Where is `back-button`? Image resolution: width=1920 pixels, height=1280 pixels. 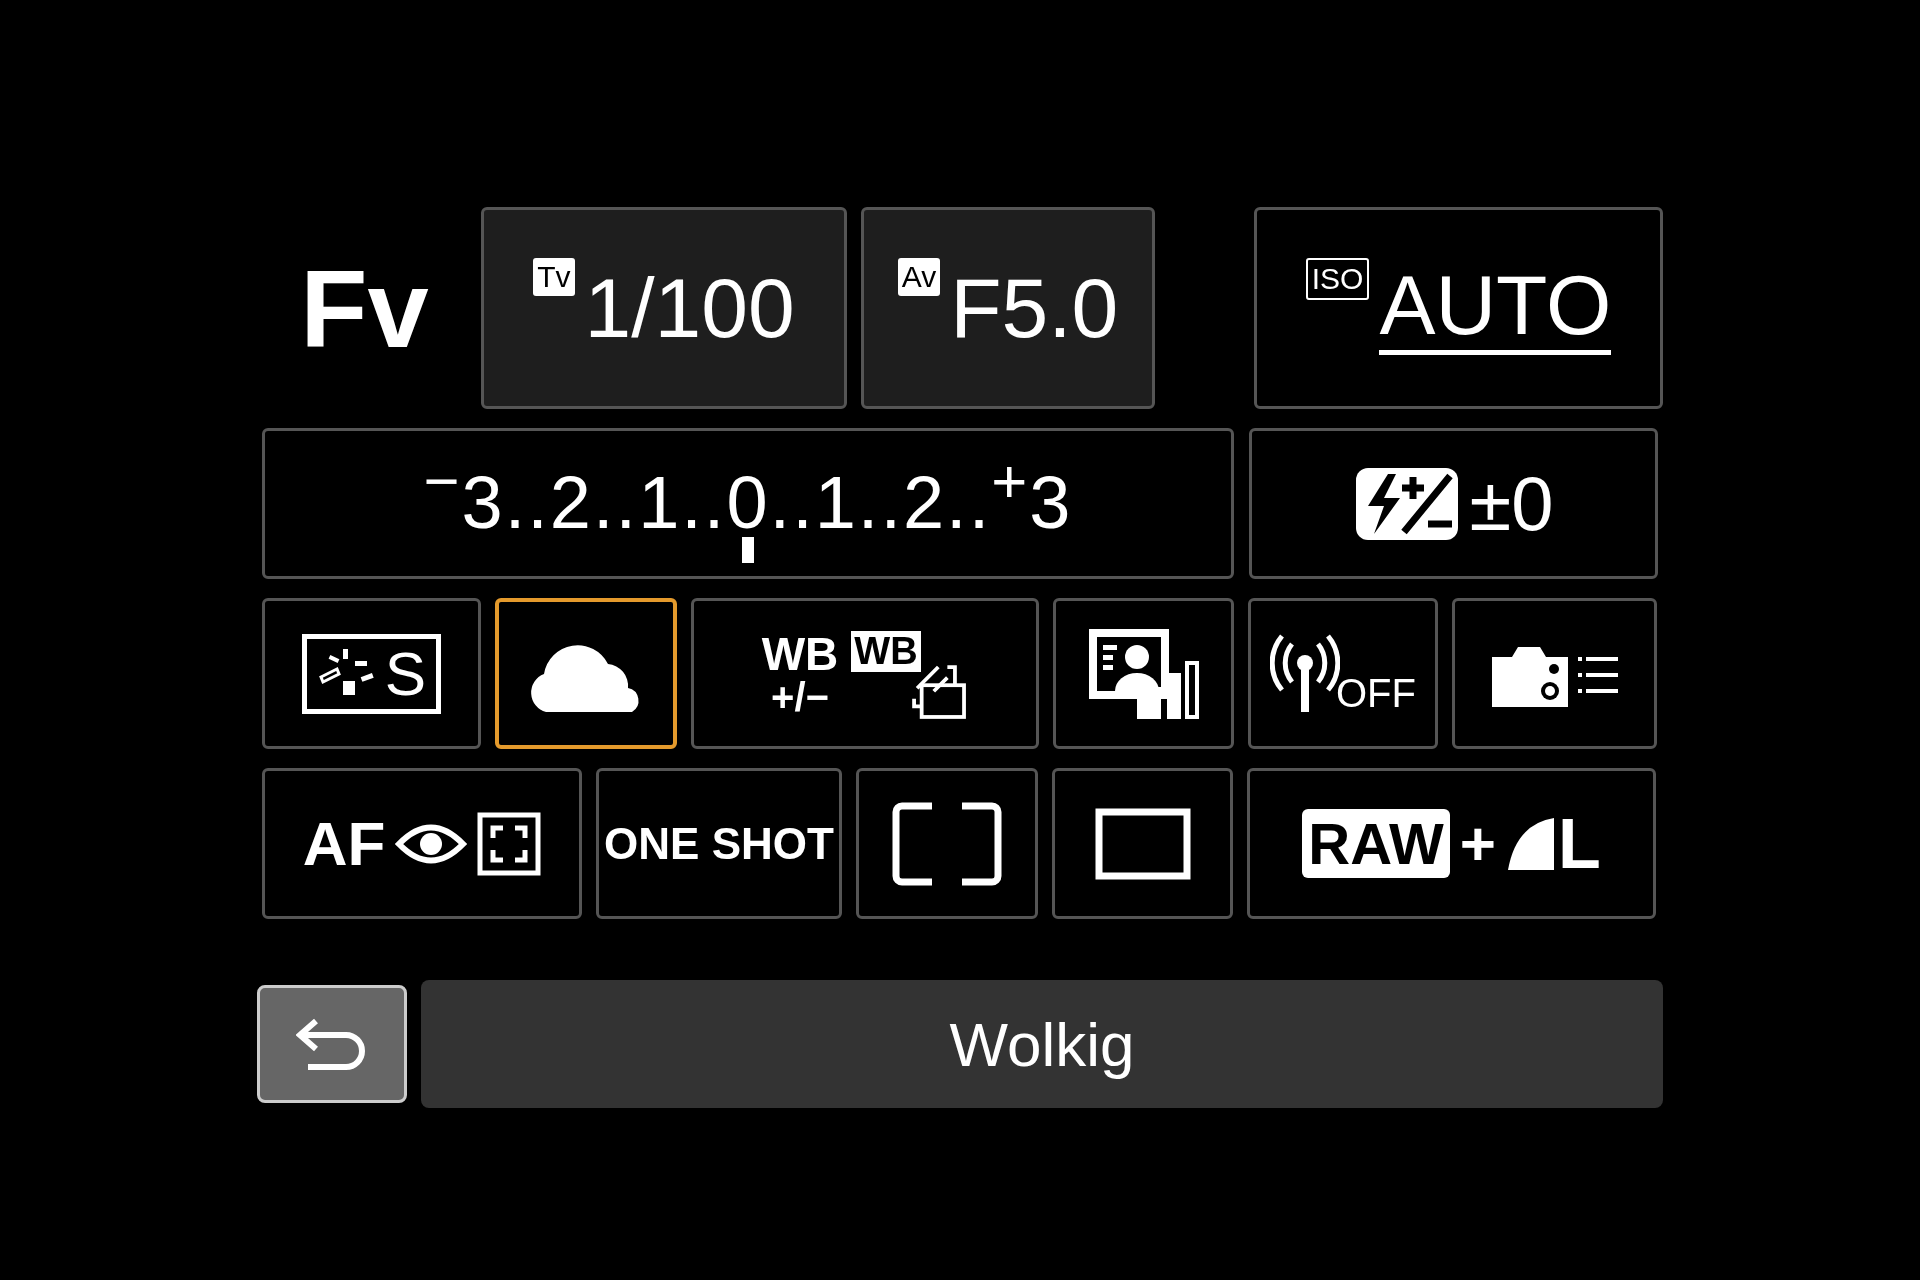 back-button is located at coordinates (332, 1044).